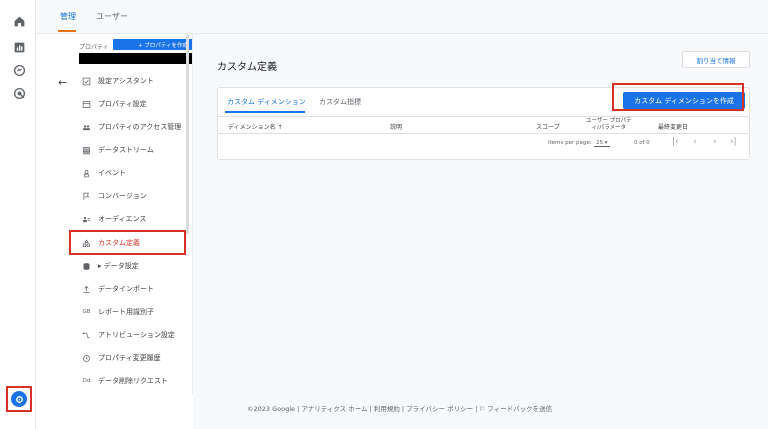 This screenshot has height=429, width=768. Describe the element at coordinates (396, 127) in the screenshot. I see `column-description: 説明` at that location.